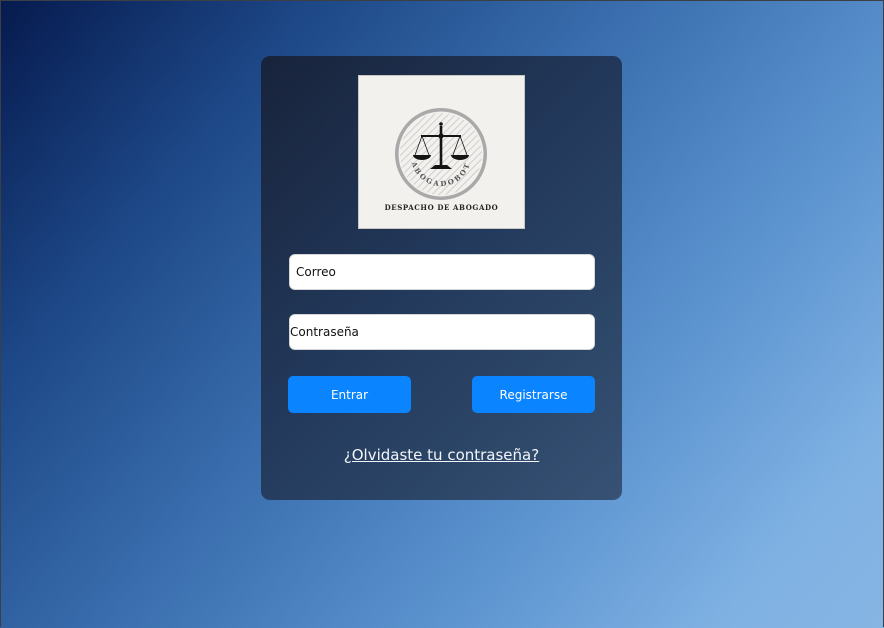  I want to click on email-field, so click(442, 272).